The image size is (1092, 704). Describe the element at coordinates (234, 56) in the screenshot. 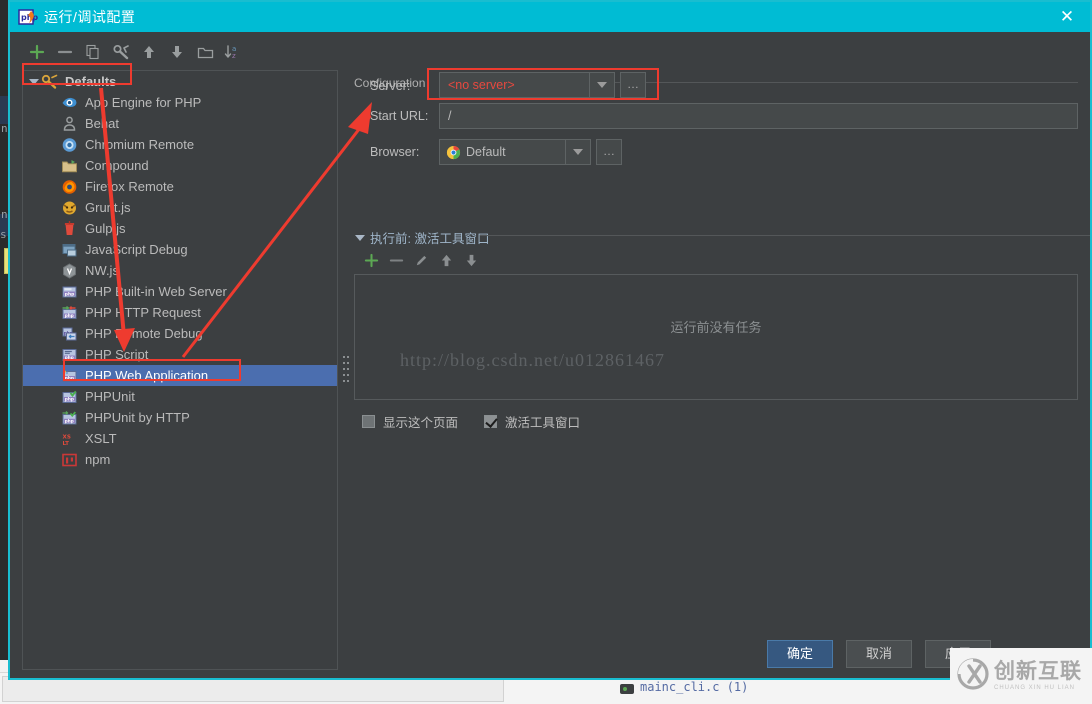

I see `svg-text: z` at that location.